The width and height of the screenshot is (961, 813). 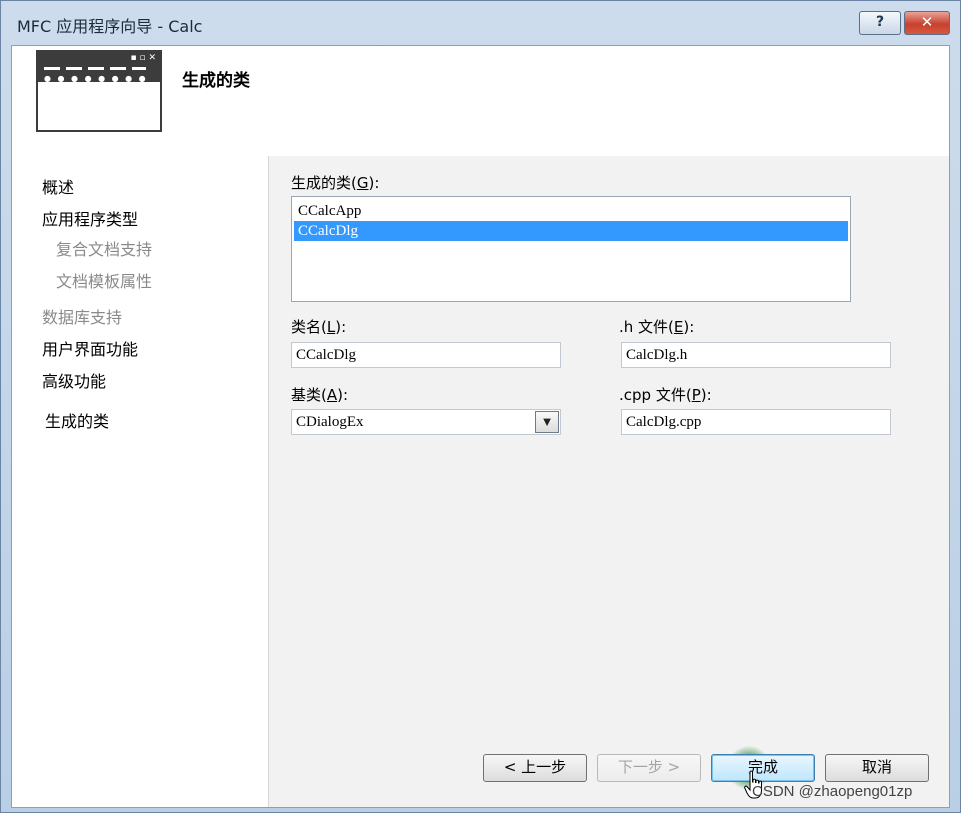 What do you see at coordinates (657, 327) in the screenshot?
I see `h-file-label: .h 文件(E):` at bounding box center [657, 327].